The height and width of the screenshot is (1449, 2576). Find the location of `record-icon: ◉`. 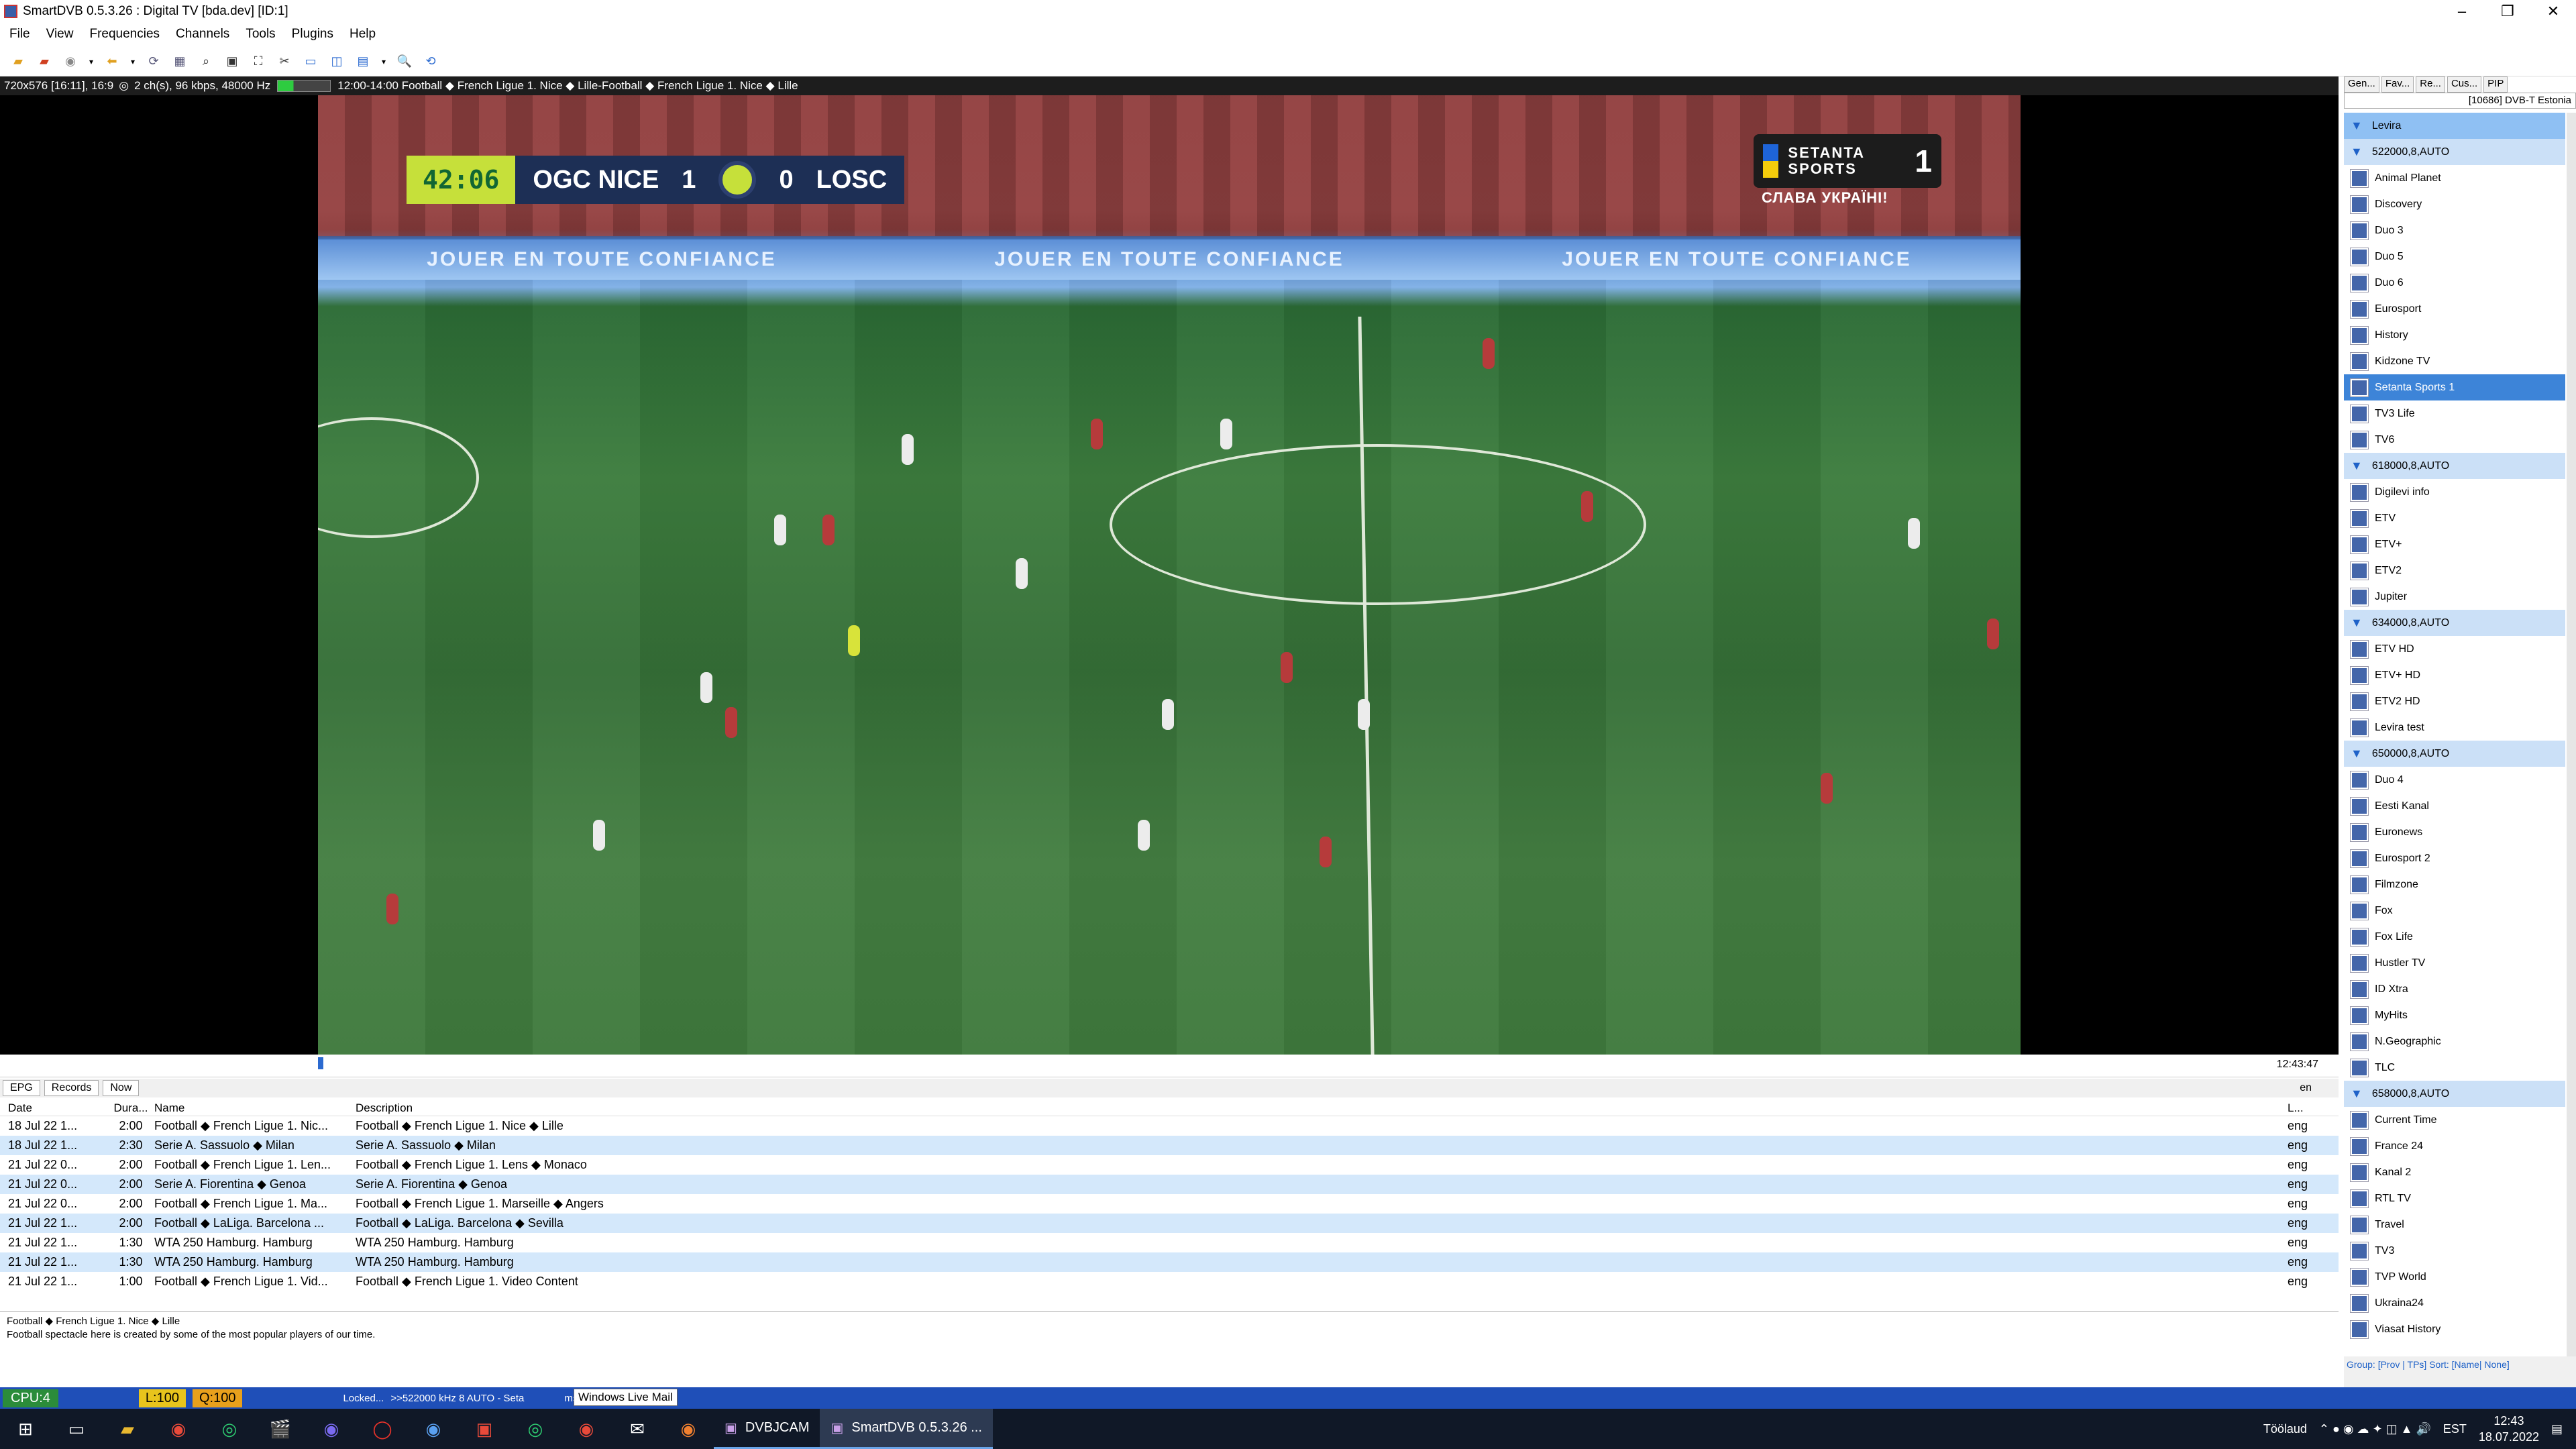

record-icon: ◉ is located at coordinates (70, 62).